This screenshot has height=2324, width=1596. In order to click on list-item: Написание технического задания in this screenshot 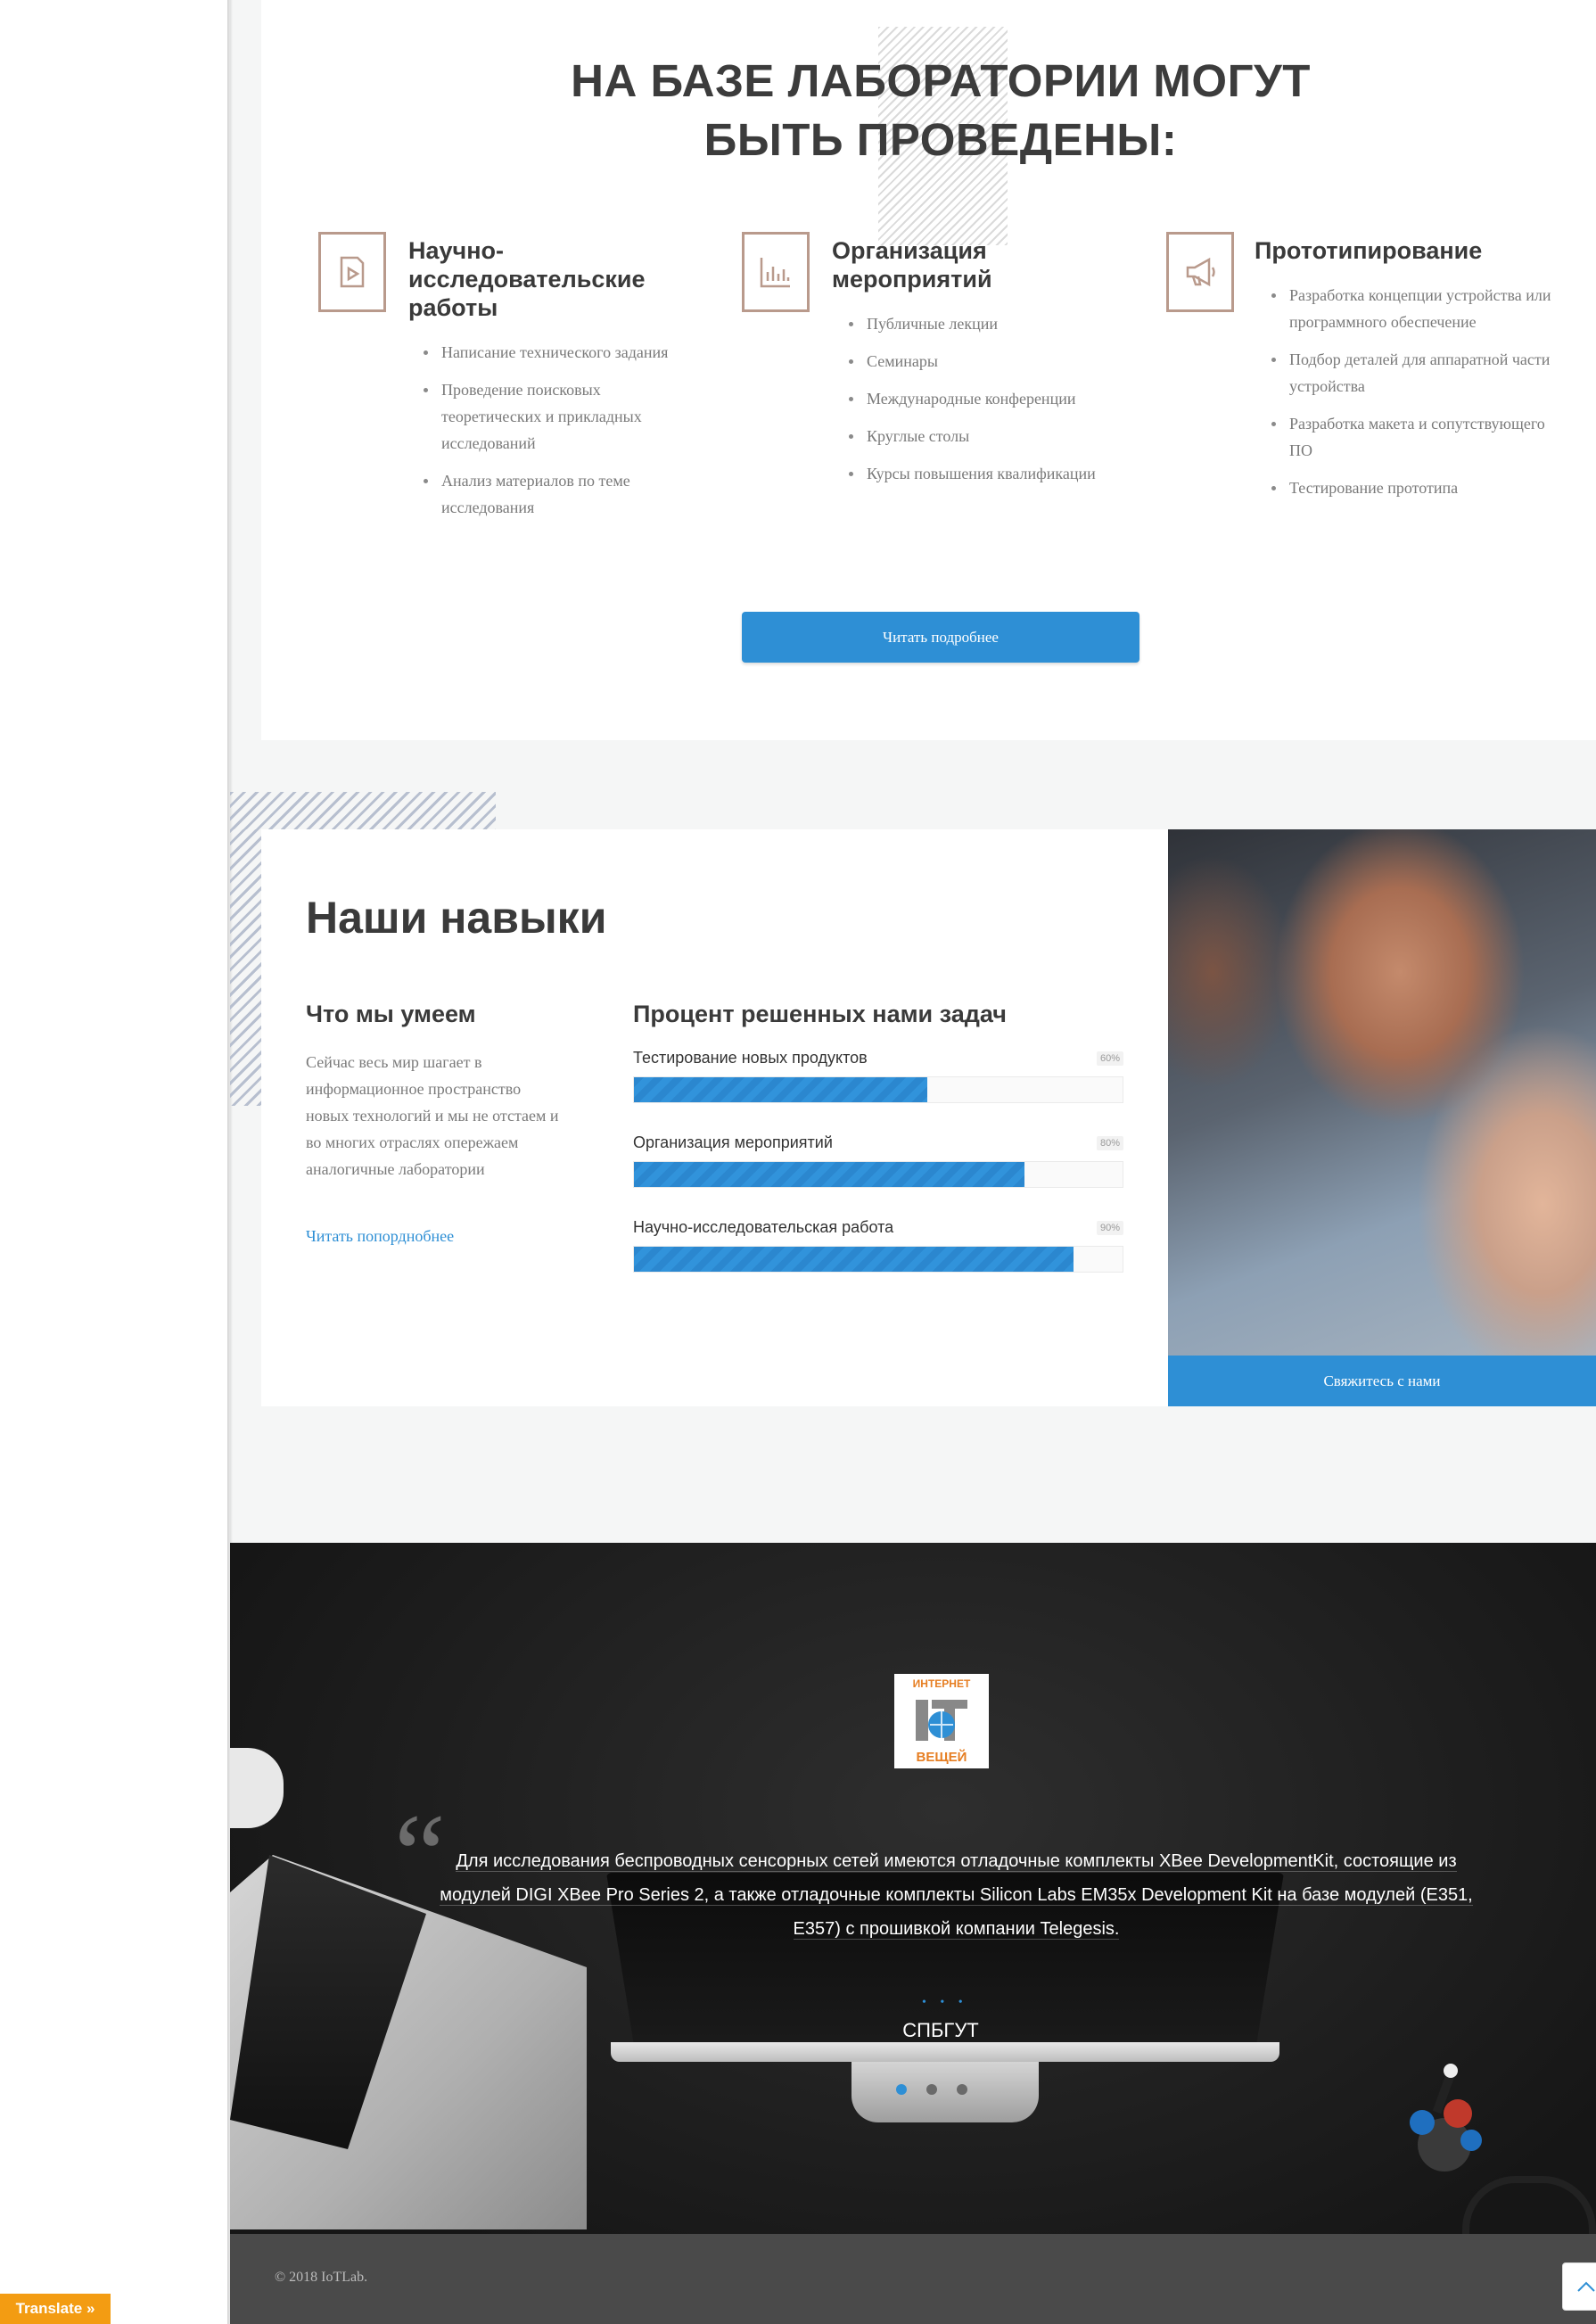, I will do `click(562, 352)`.